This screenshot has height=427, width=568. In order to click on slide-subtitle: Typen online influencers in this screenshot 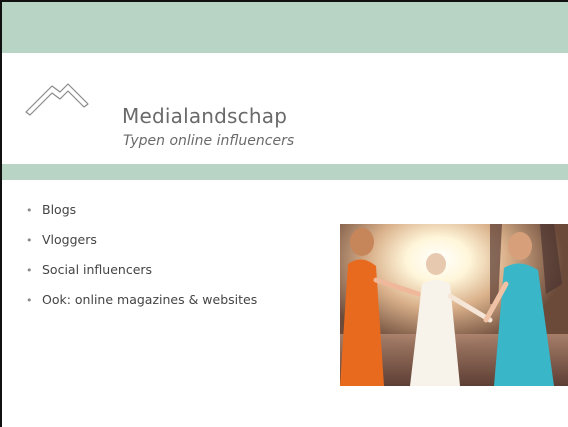, I will do `click(209, 141)`.